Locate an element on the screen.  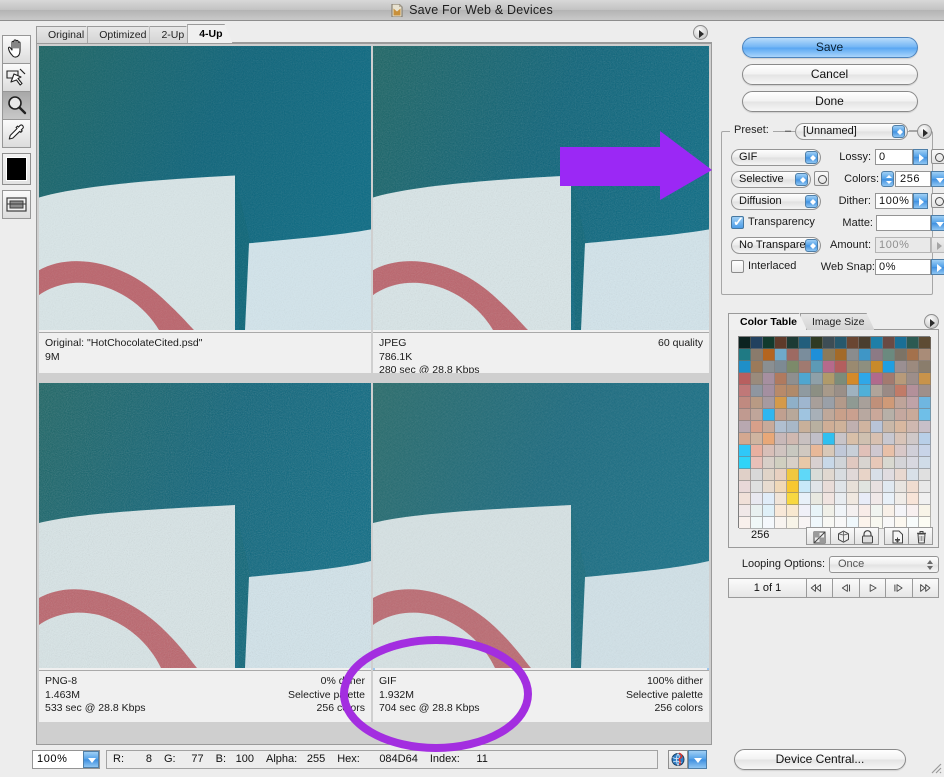
preview-browser-menu-button is located at coordinates (697, 759).